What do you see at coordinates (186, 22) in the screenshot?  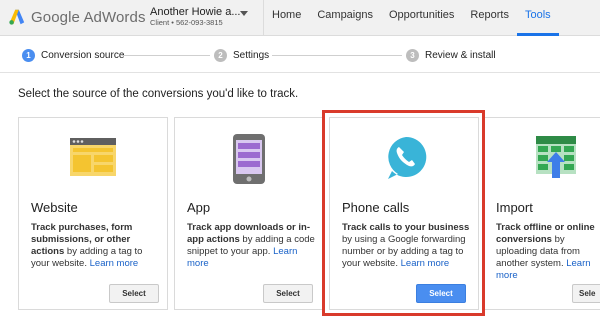 I see `account-client-id: Client • 562-093-3815` at bounding box center [186, 22].